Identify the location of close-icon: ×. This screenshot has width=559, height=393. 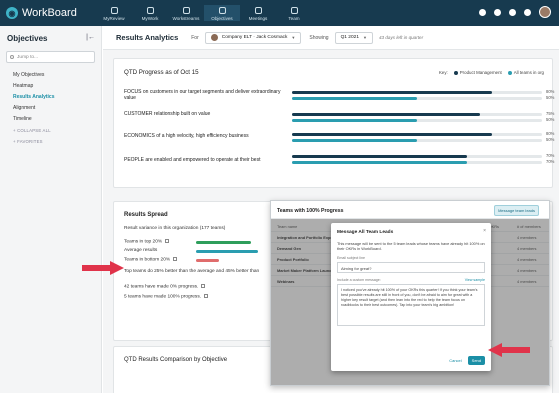
(484, 231).